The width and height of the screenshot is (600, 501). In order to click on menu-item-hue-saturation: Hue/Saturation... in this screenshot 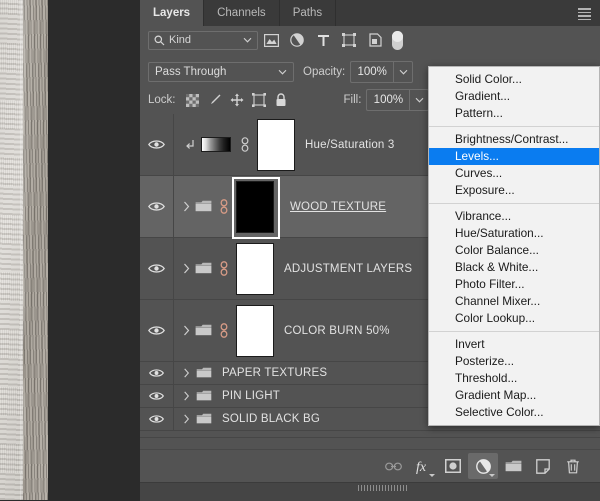, I will do `click(514, 233)`.